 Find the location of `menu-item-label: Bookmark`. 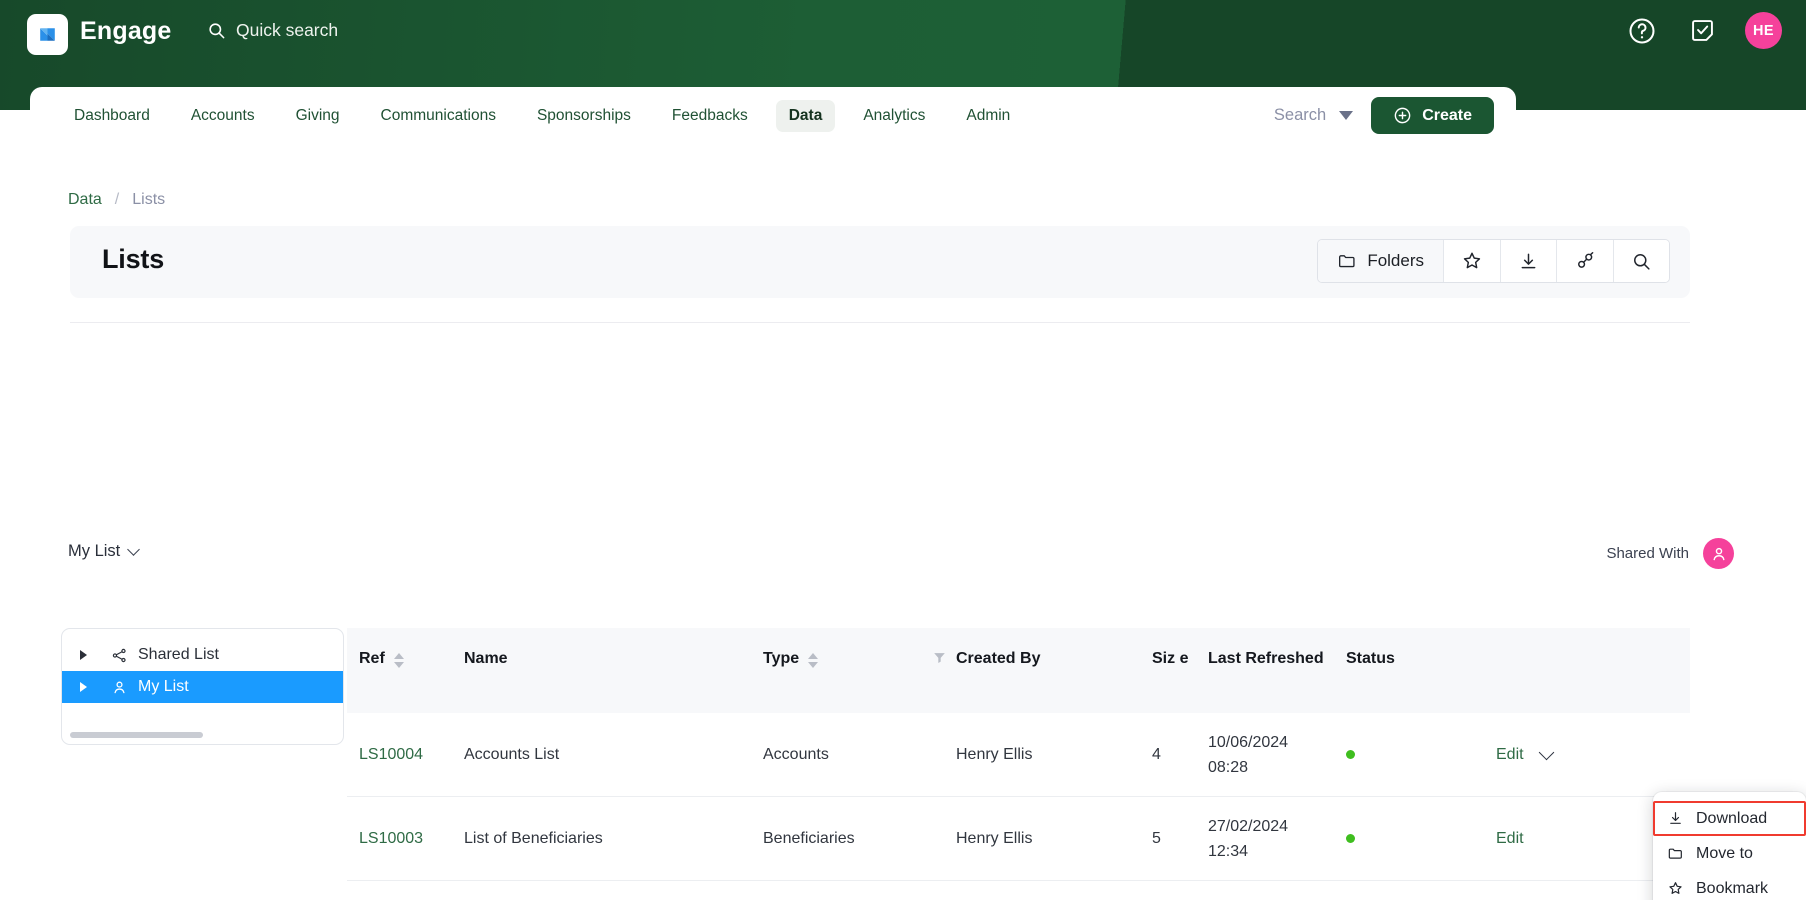

menu-item-label: Bookmark is located at coordinates (1732, 888).